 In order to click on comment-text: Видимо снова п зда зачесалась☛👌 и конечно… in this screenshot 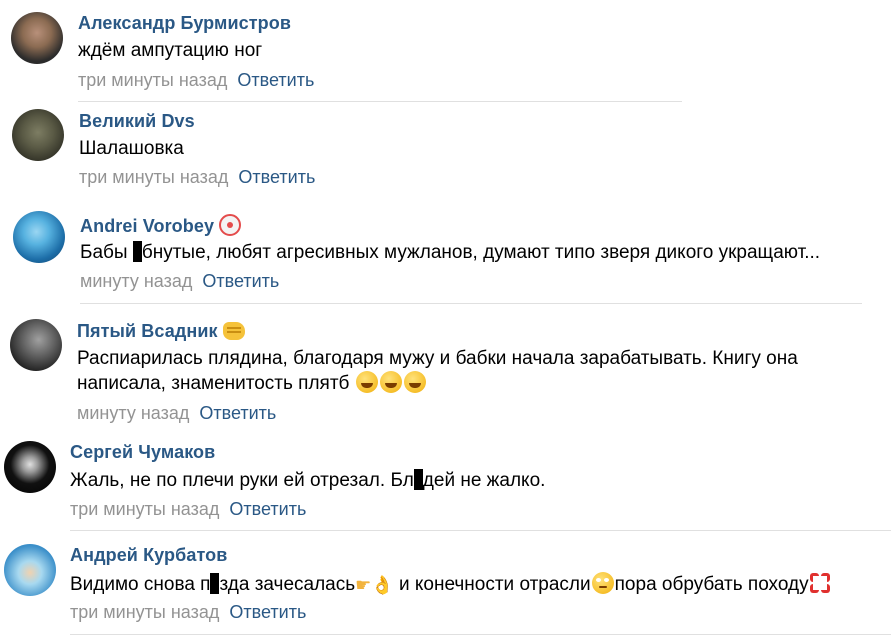, I will do `click(450, 585)`.